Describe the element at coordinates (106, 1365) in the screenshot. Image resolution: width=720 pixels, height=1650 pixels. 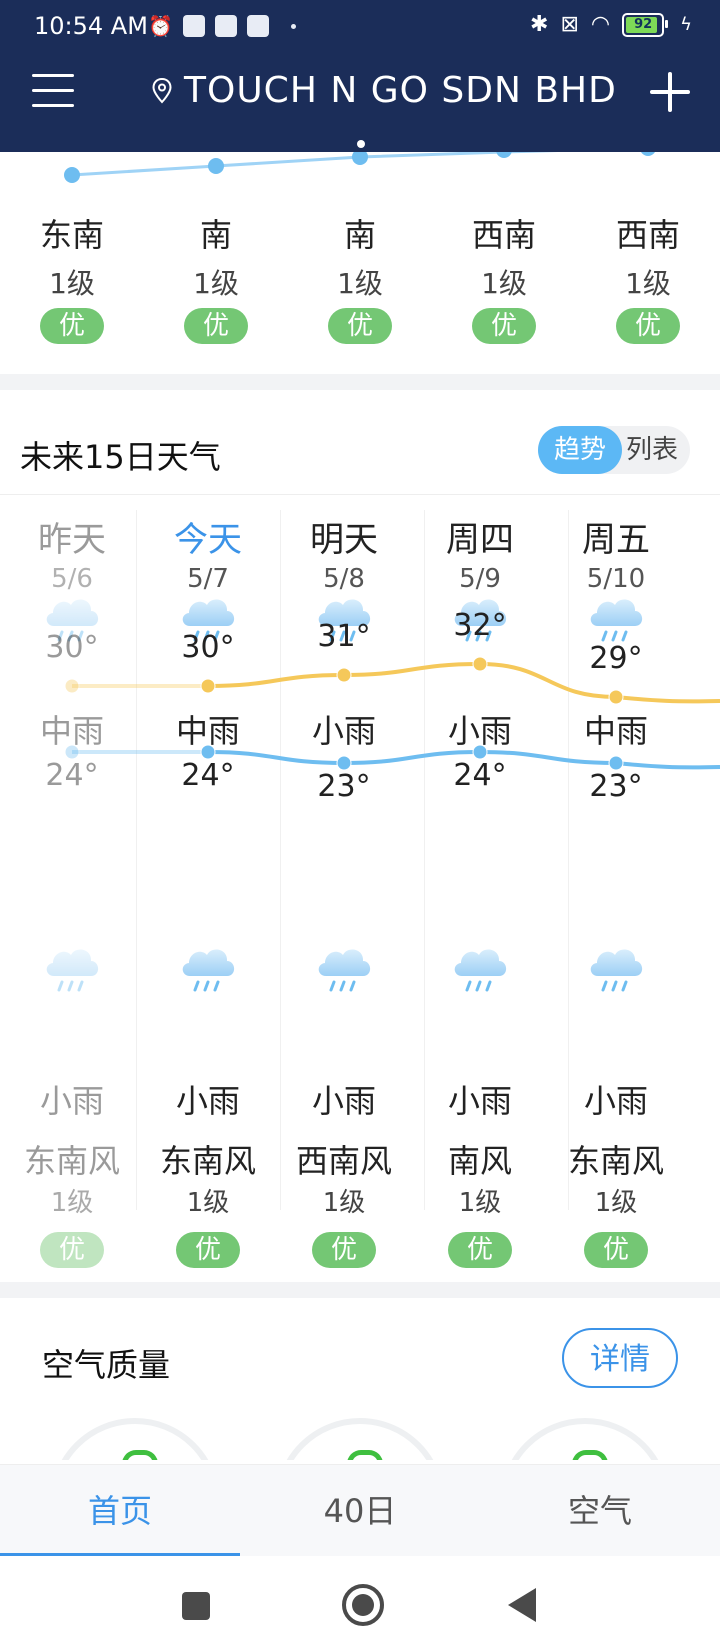
I see `air-quality-title: 空气质量` at that location.